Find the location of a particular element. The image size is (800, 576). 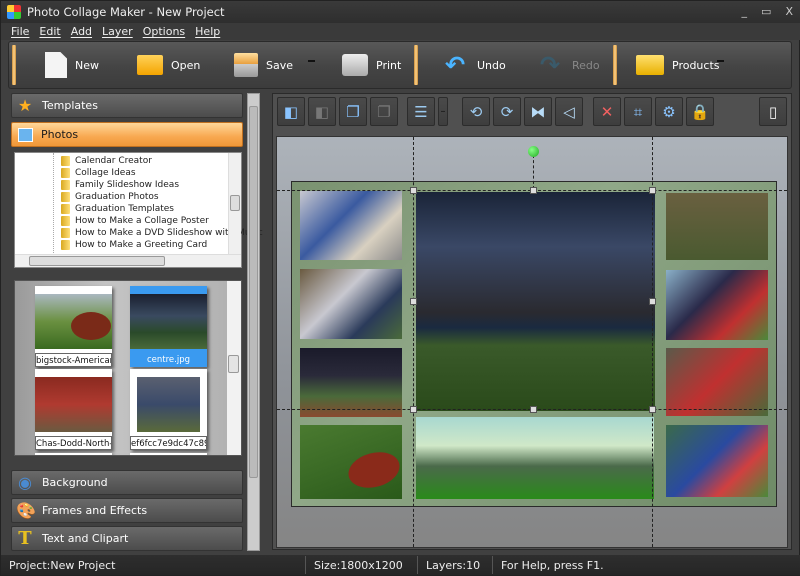

redo-arrow-icon: ↷ is located at coordinates (550, 65).